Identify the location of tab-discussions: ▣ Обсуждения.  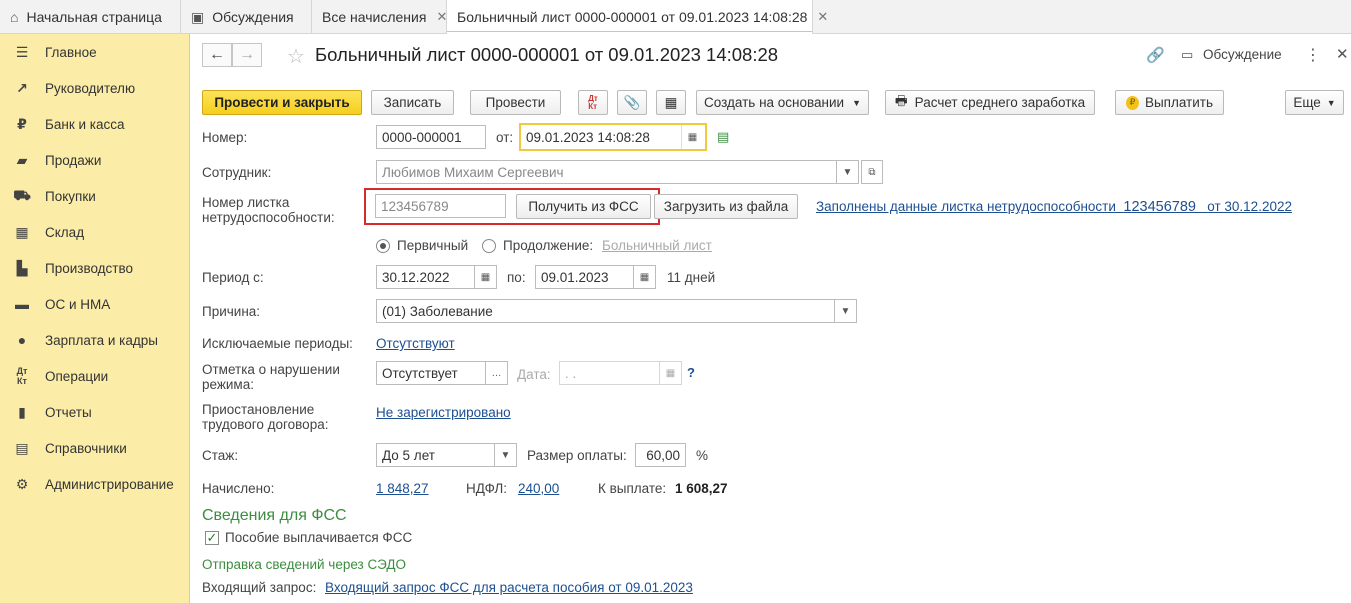
(246, 17).